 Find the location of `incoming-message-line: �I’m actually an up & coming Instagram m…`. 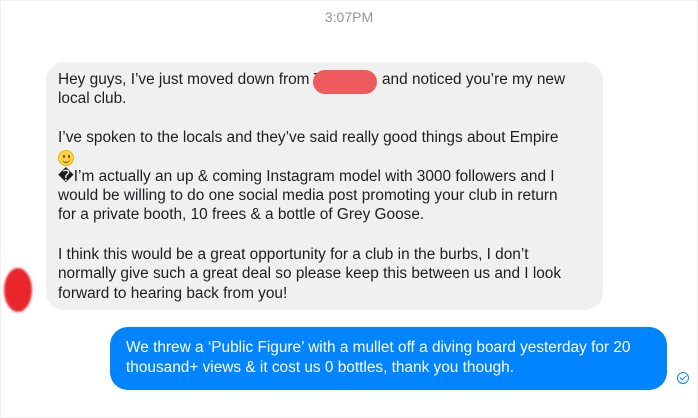

incoming-message-line: �I’m actually an up & coming Instagram m… is located at coordinates (306, 176).